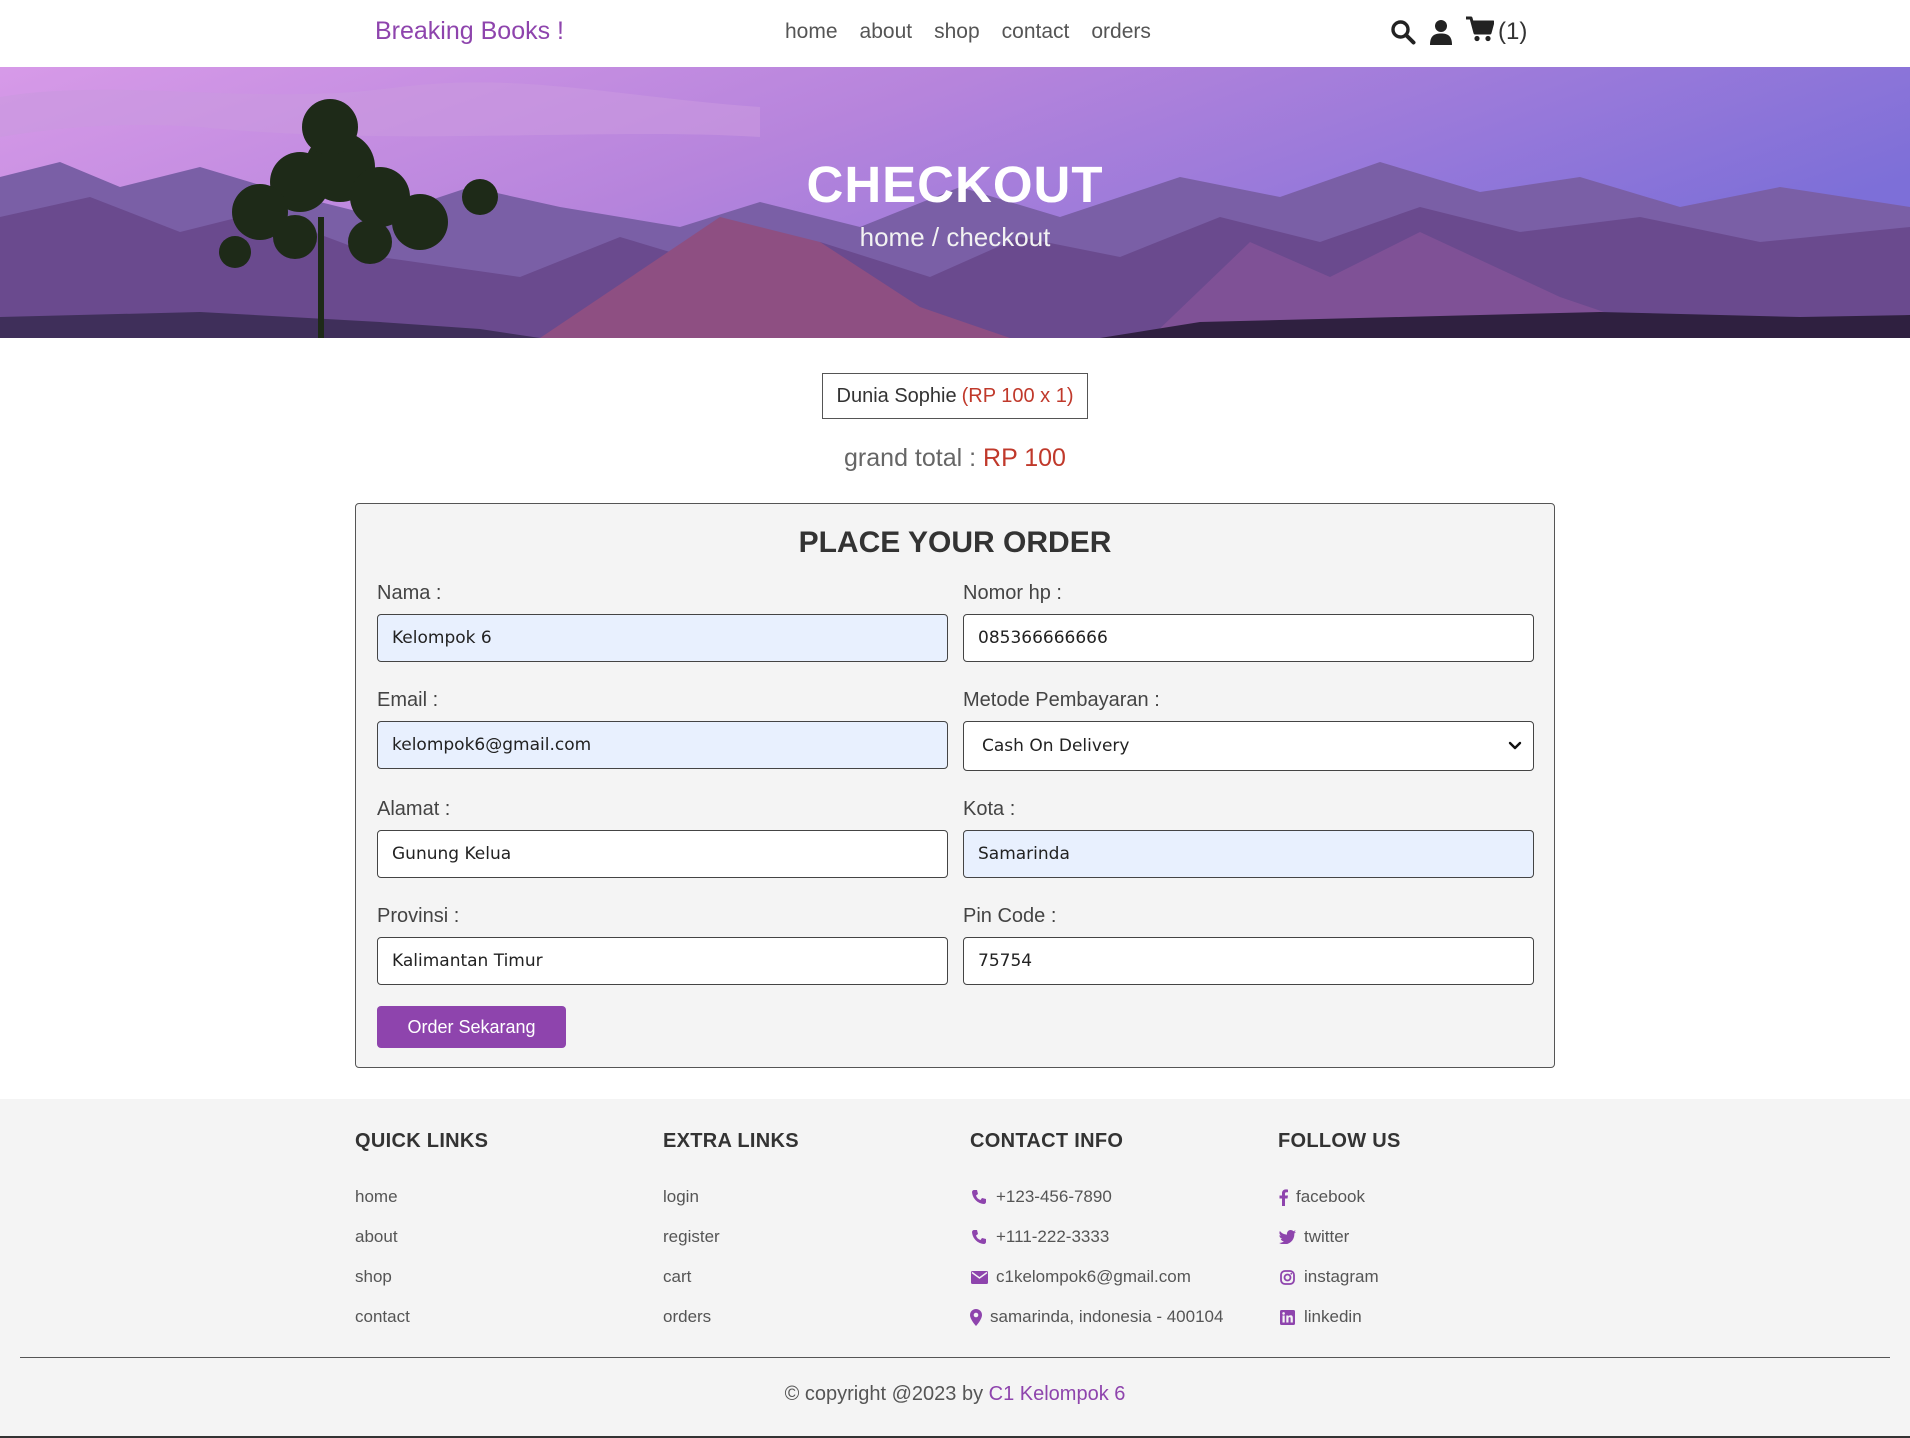 The image size is (1910, 1438). Describe the element at coordinates (884, 1394) in the screenshot. I see `copyright-text: © copyright @2023 by` at that location.